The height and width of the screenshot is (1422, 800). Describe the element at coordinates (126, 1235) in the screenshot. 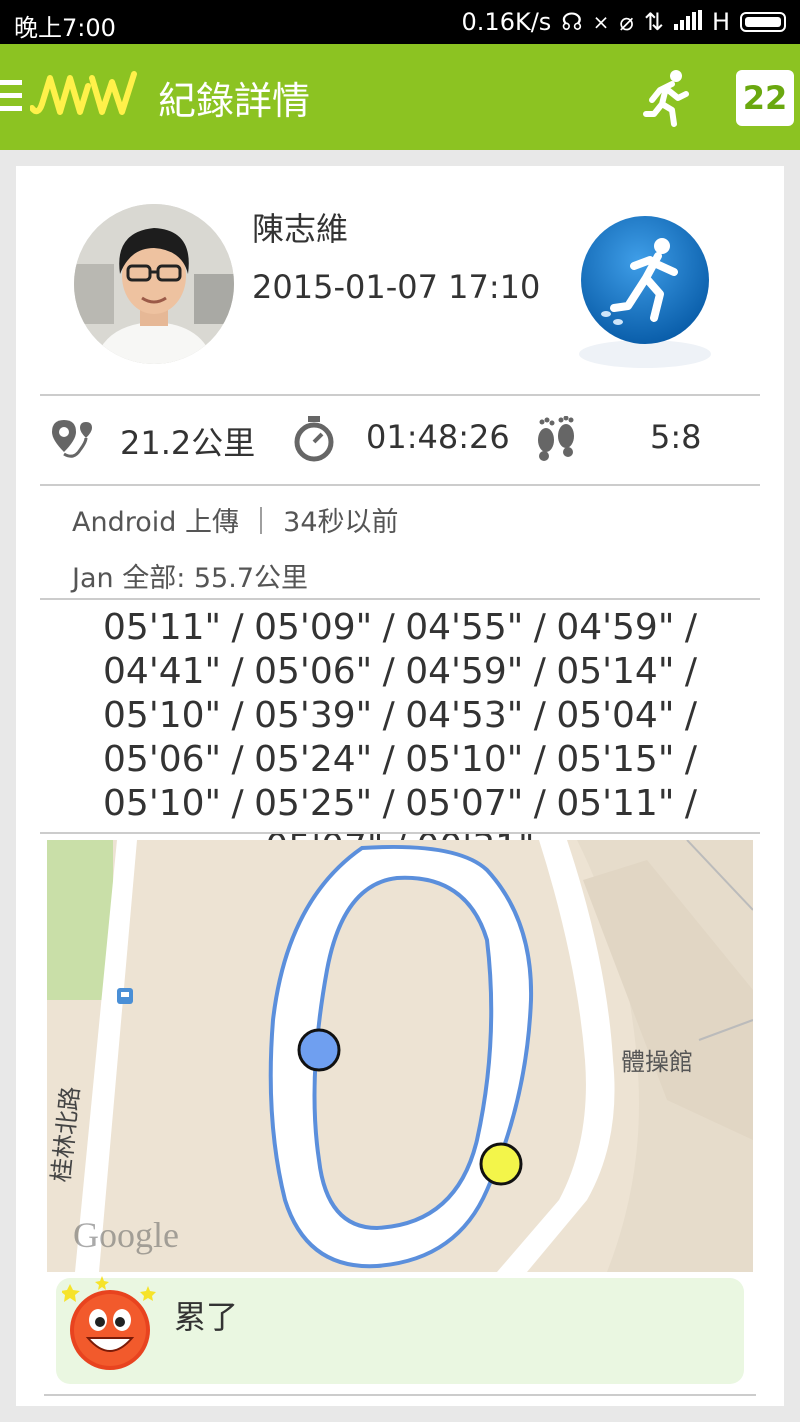

I see `map-attribution: Google` at that location.